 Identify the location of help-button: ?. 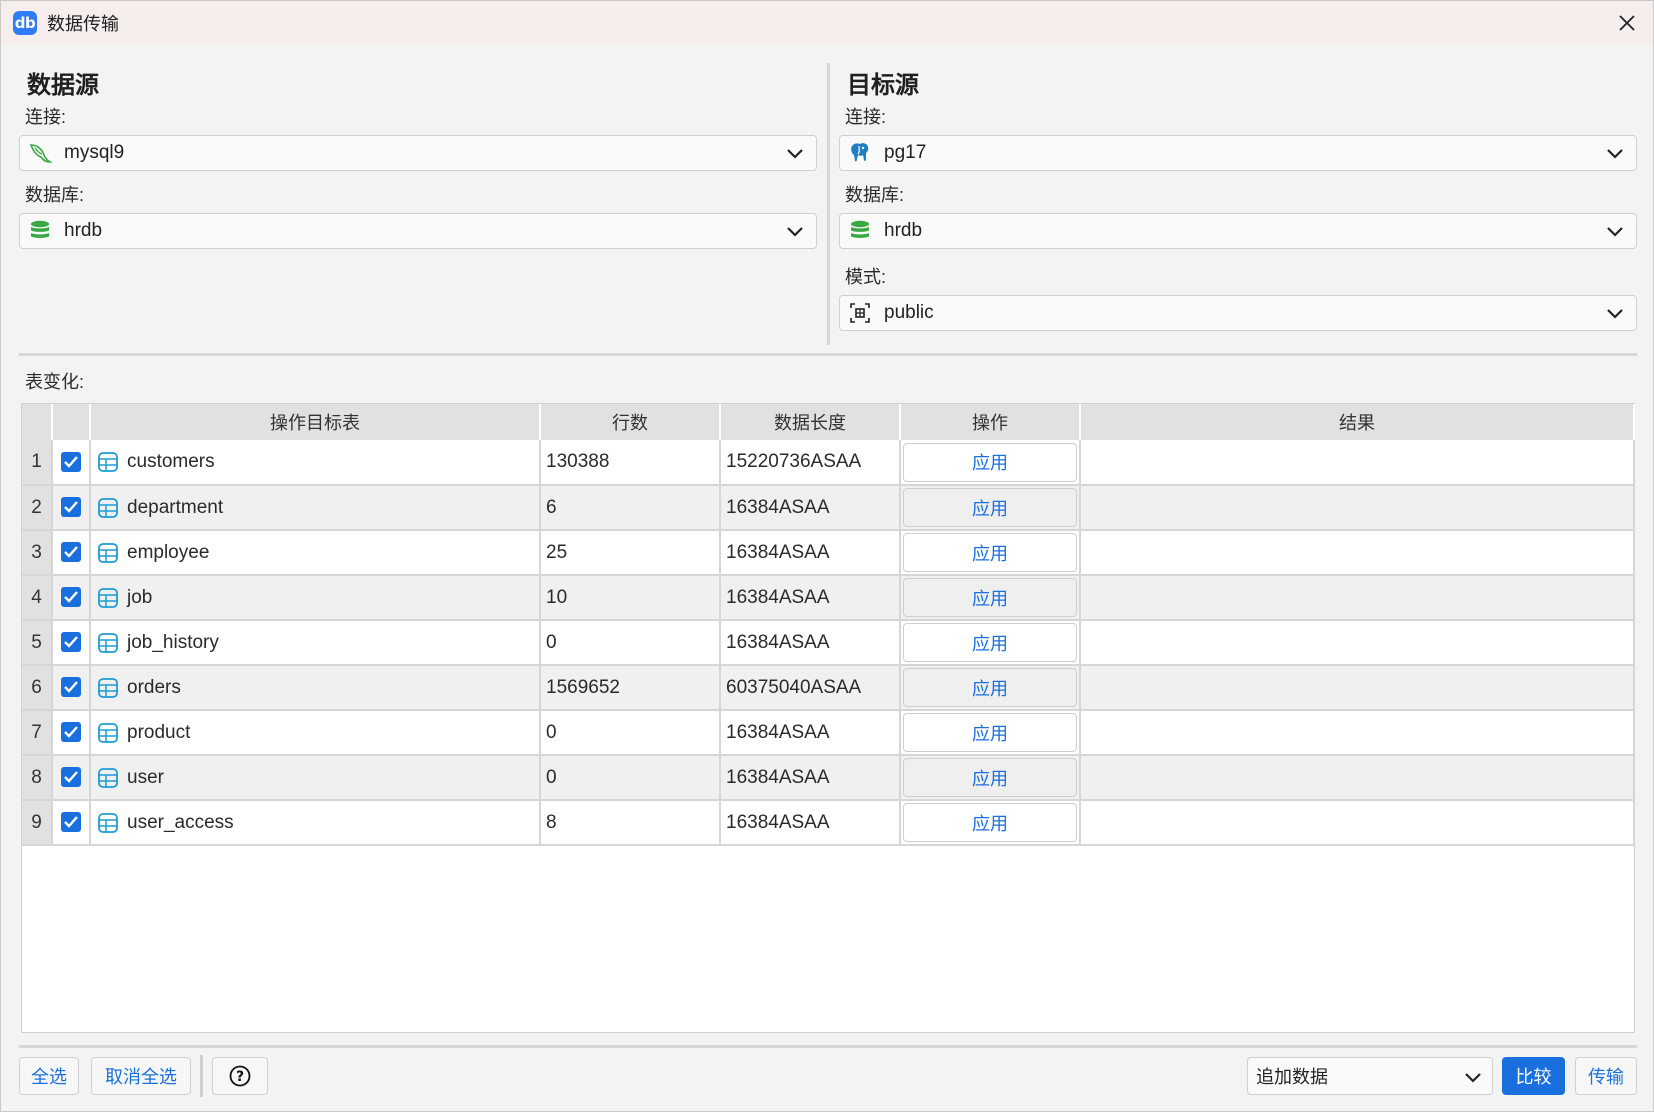
(240, 1076).